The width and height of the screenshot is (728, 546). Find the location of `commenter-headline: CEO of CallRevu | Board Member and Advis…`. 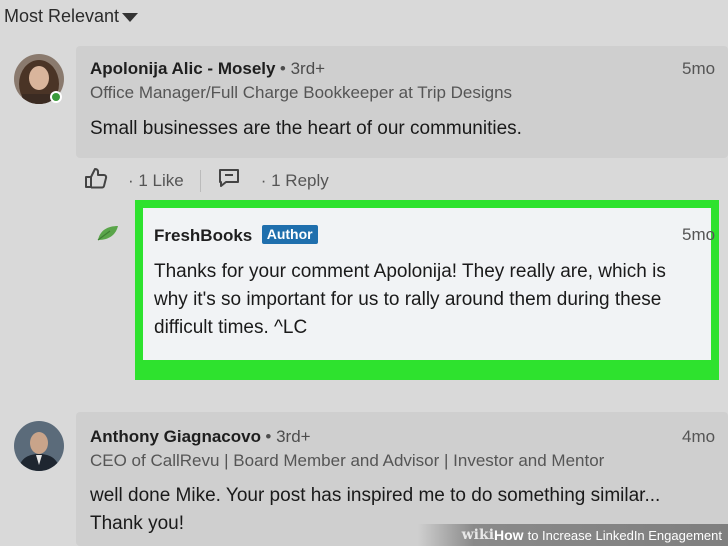

commenter-headline: CEO of CallRevu | Board Member and Advis… is located at coordinates (347, 460).